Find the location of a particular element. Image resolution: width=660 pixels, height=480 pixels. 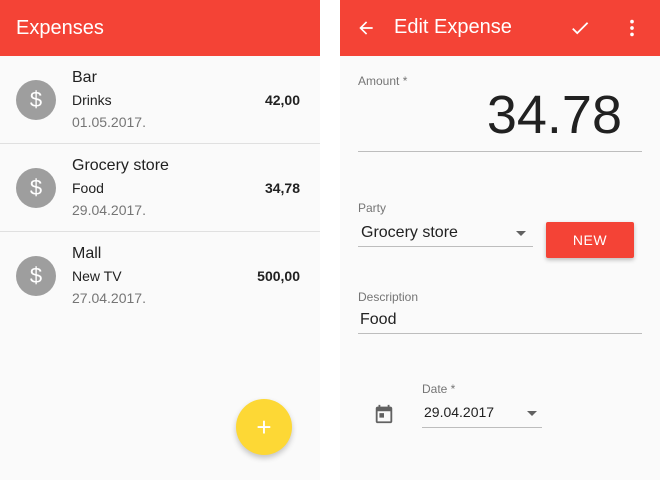

party-dropdown: Grocery store is located at coordinates (445, 234).